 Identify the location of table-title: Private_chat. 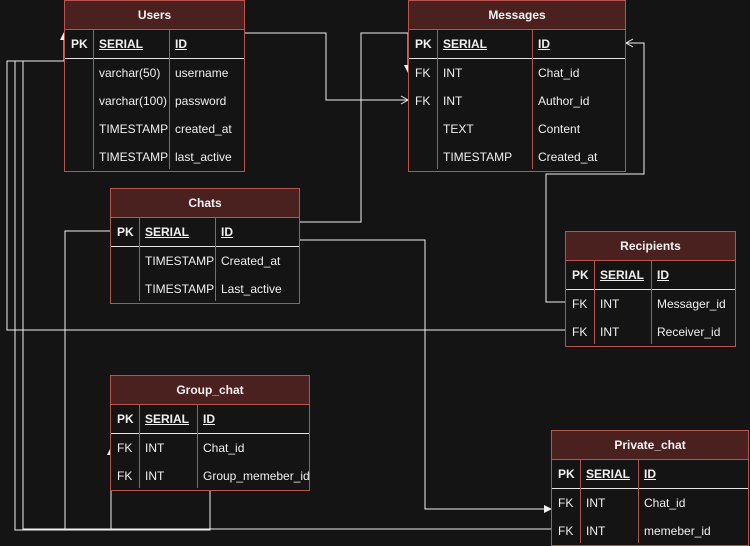
(650, 445).